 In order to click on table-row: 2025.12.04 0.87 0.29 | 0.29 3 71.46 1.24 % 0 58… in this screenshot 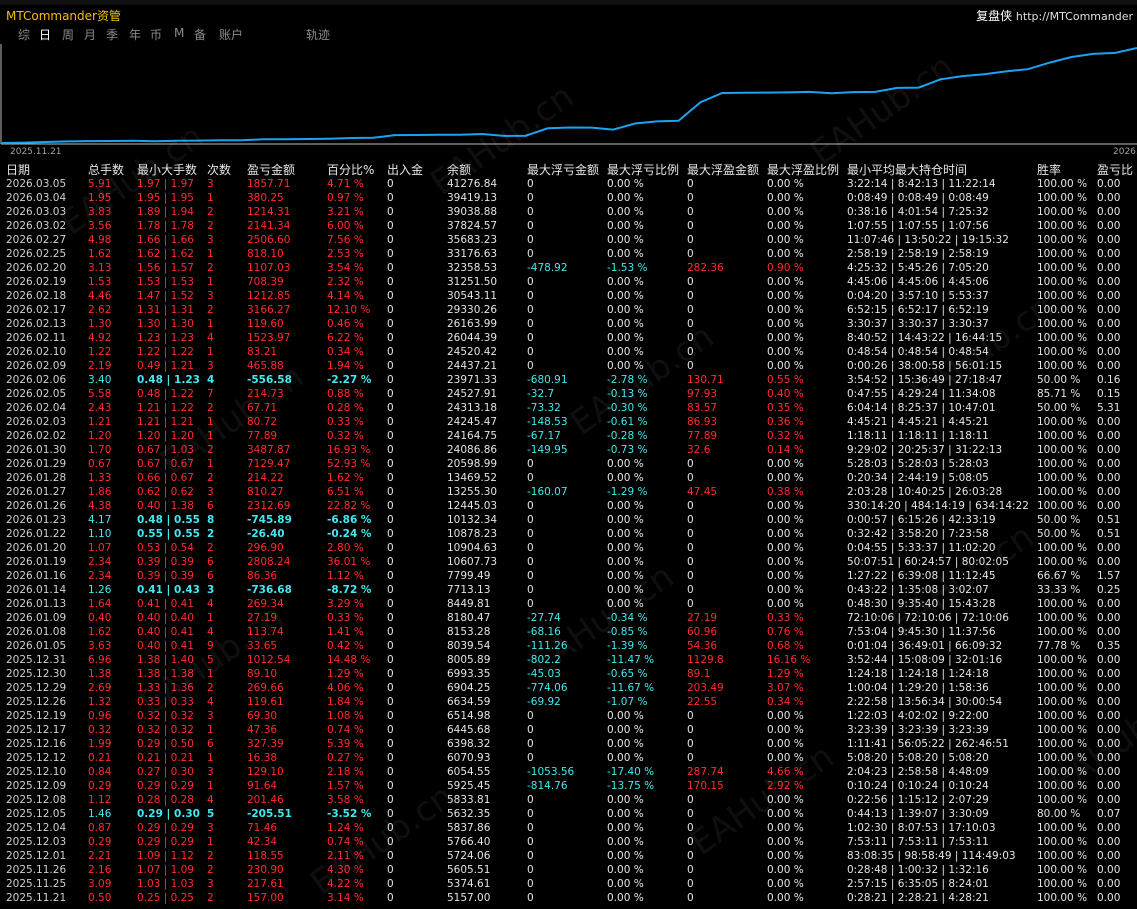, I will do `click(568, 828)`.